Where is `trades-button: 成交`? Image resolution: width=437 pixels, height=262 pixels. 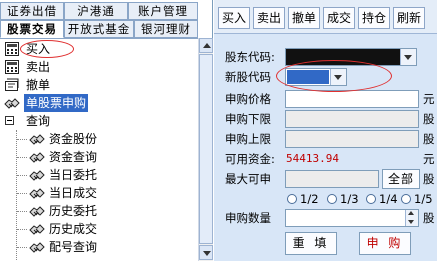
trades-button: 成交 is located at coordinates (339, 18).